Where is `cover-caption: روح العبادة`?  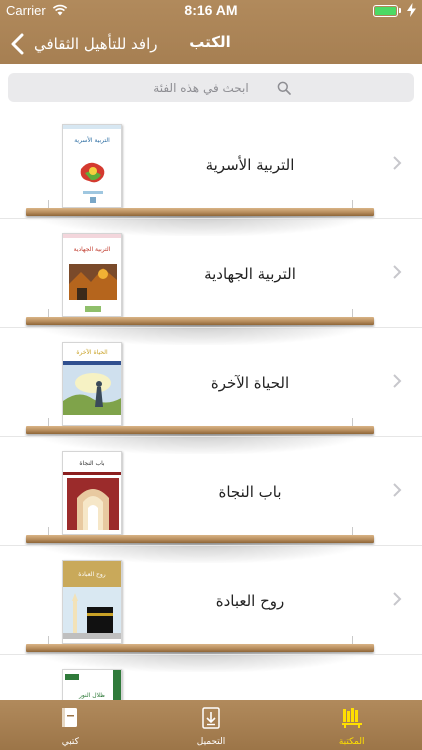
cover-caption: روح العبادة is located at coordinates (92, 574).